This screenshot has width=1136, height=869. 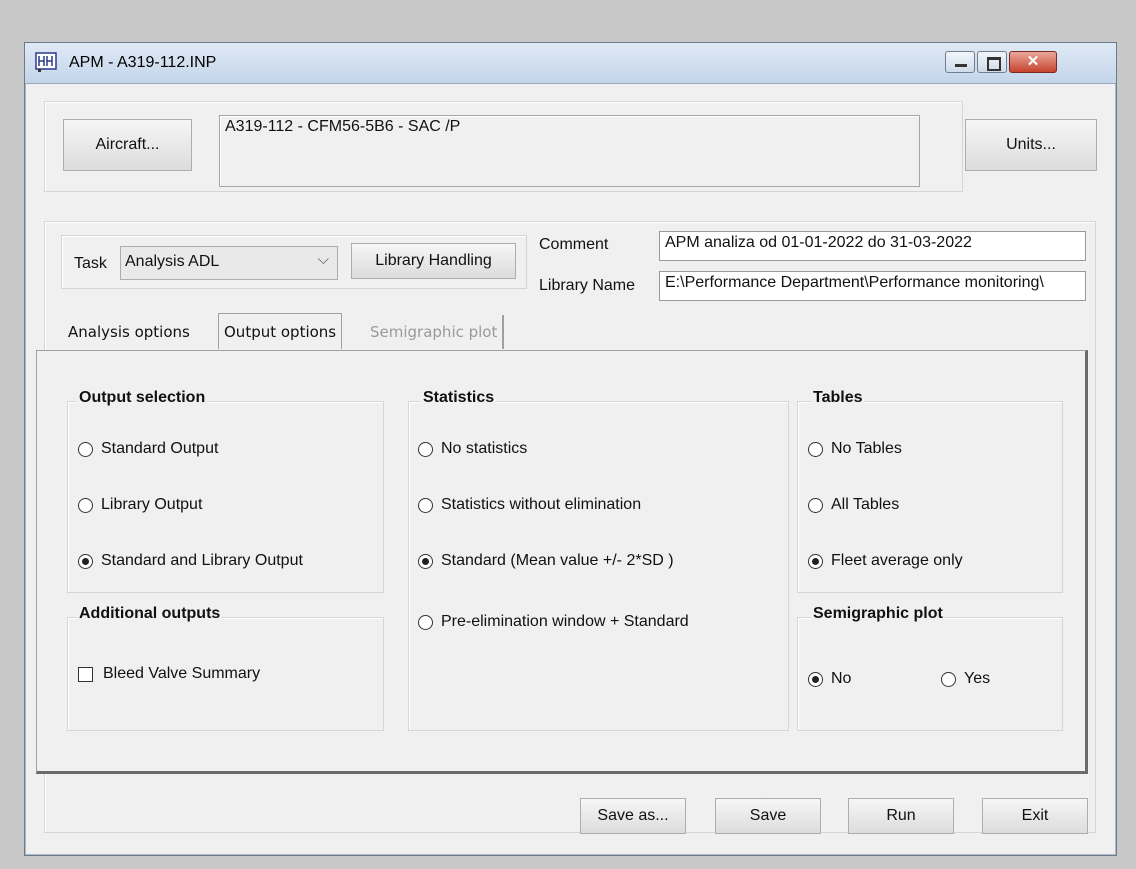 I want to click on additional-outputs-title: Additional outputs, so click(x=150, y=614).